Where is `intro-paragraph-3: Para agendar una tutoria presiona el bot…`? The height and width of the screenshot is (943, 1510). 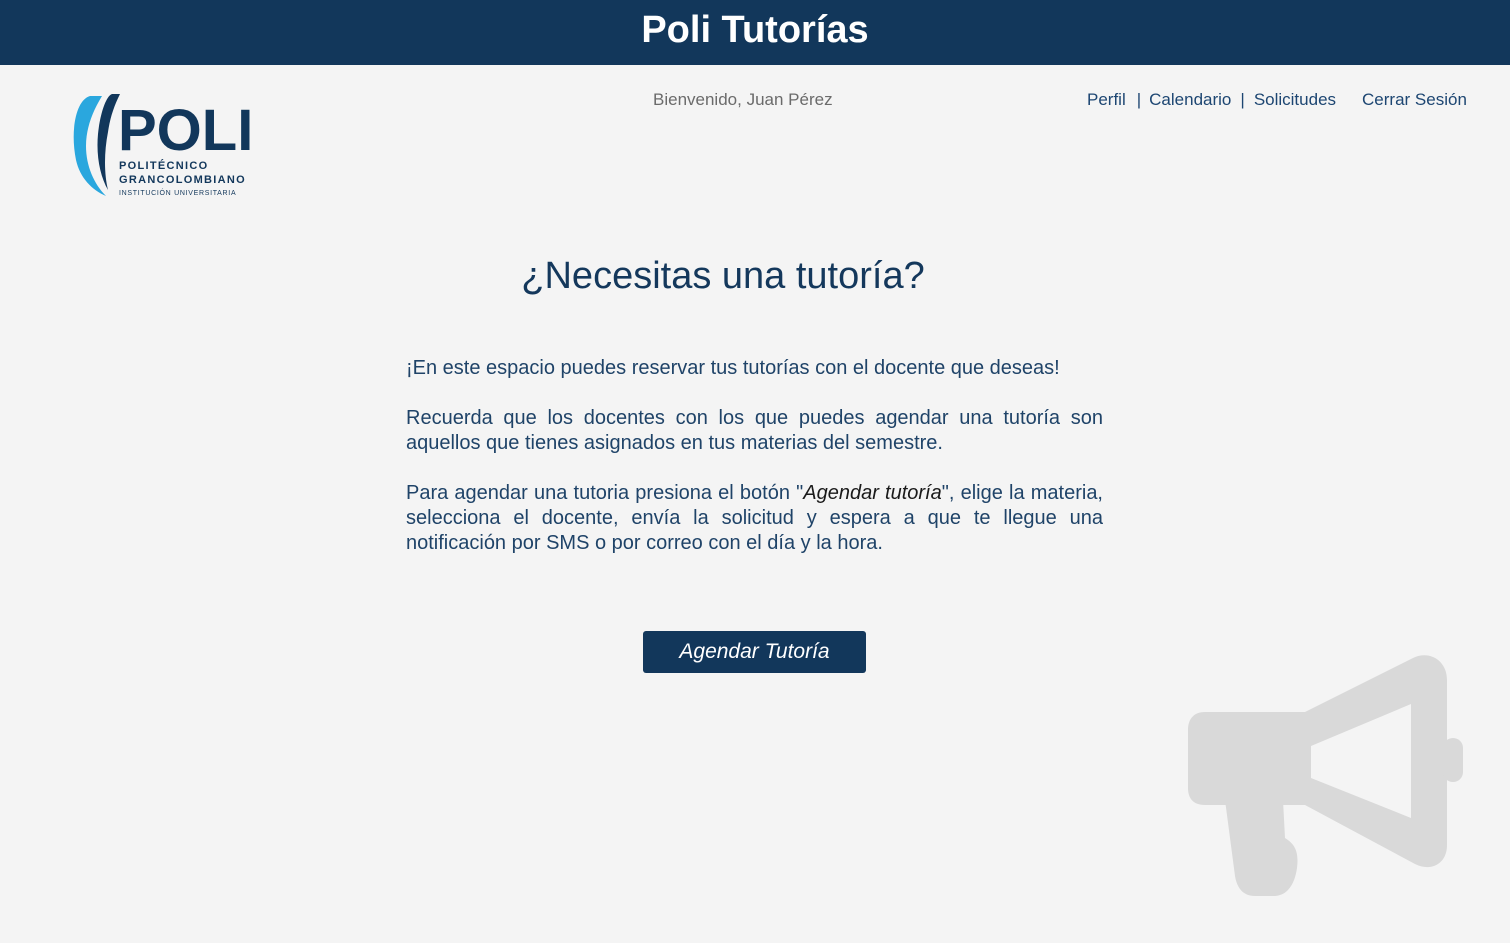
intro-paragraph-3: Para agendar una tutoria presiona el bot… is located at coordinates (754, 518).